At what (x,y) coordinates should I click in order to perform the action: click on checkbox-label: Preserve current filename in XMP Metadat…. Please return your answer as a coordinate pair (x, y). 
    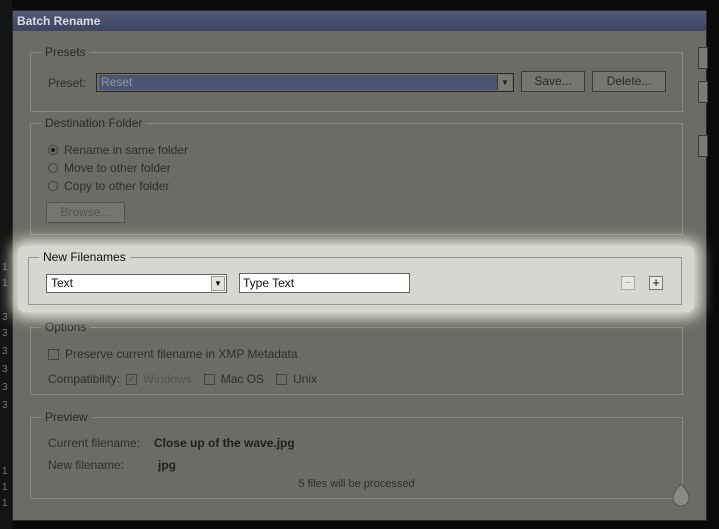
    Looking at the image, I should click on (181, 354).